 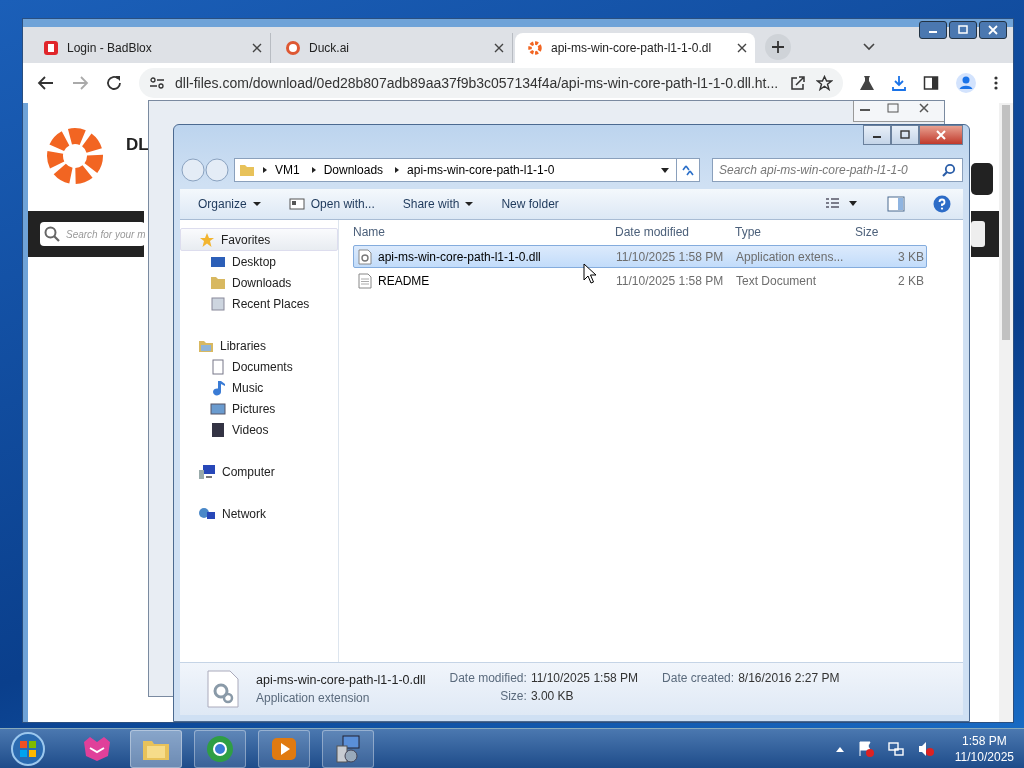 What do you see at coordinates (259, 429) in the screenshot?
I see `nav-item: Videos` at bounding box center [259, 429].